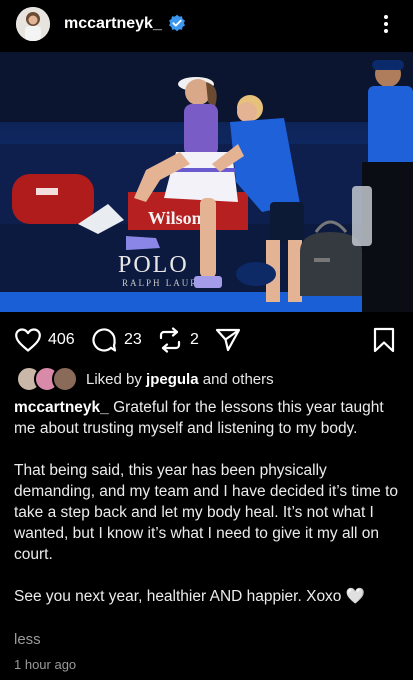  I want to click on repost-icon, so click(170, 340).